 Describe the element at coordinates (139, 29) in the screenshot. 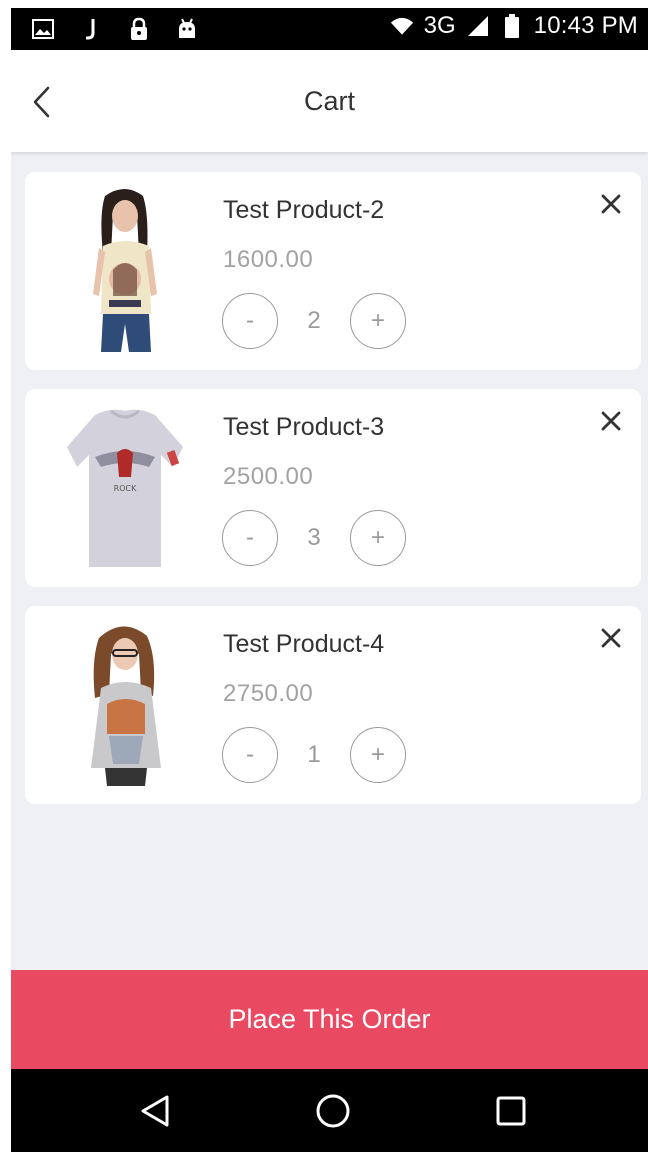

I see `lock-icon` at that location.